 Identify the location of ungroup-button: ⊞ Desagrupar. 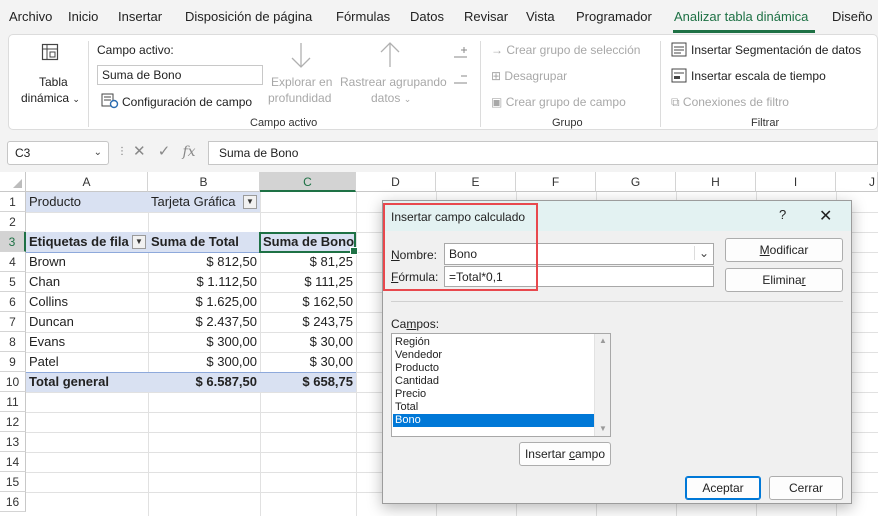
(529, 76).